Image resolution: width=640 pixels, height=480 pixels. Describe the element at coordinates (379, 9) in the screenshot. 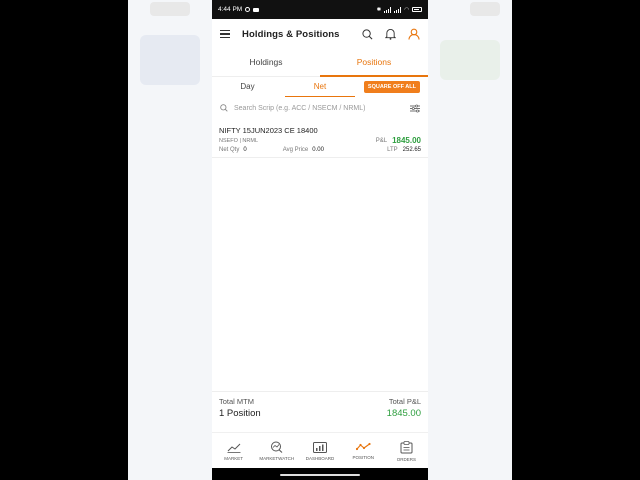

I see `bluetooth-icon: ✱` at that location.